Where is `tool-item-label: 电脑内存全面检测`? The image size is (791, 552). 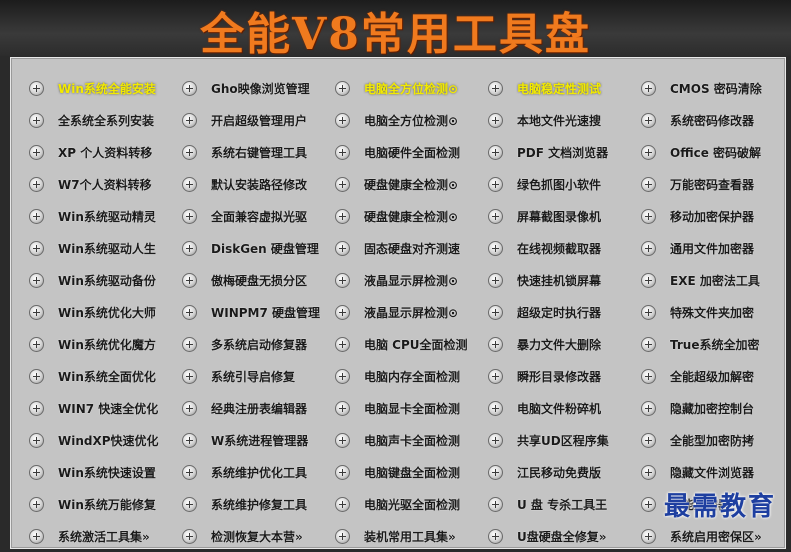
tool-item-label: 电脑内存全面检测 is located at coordinates (412, 376).